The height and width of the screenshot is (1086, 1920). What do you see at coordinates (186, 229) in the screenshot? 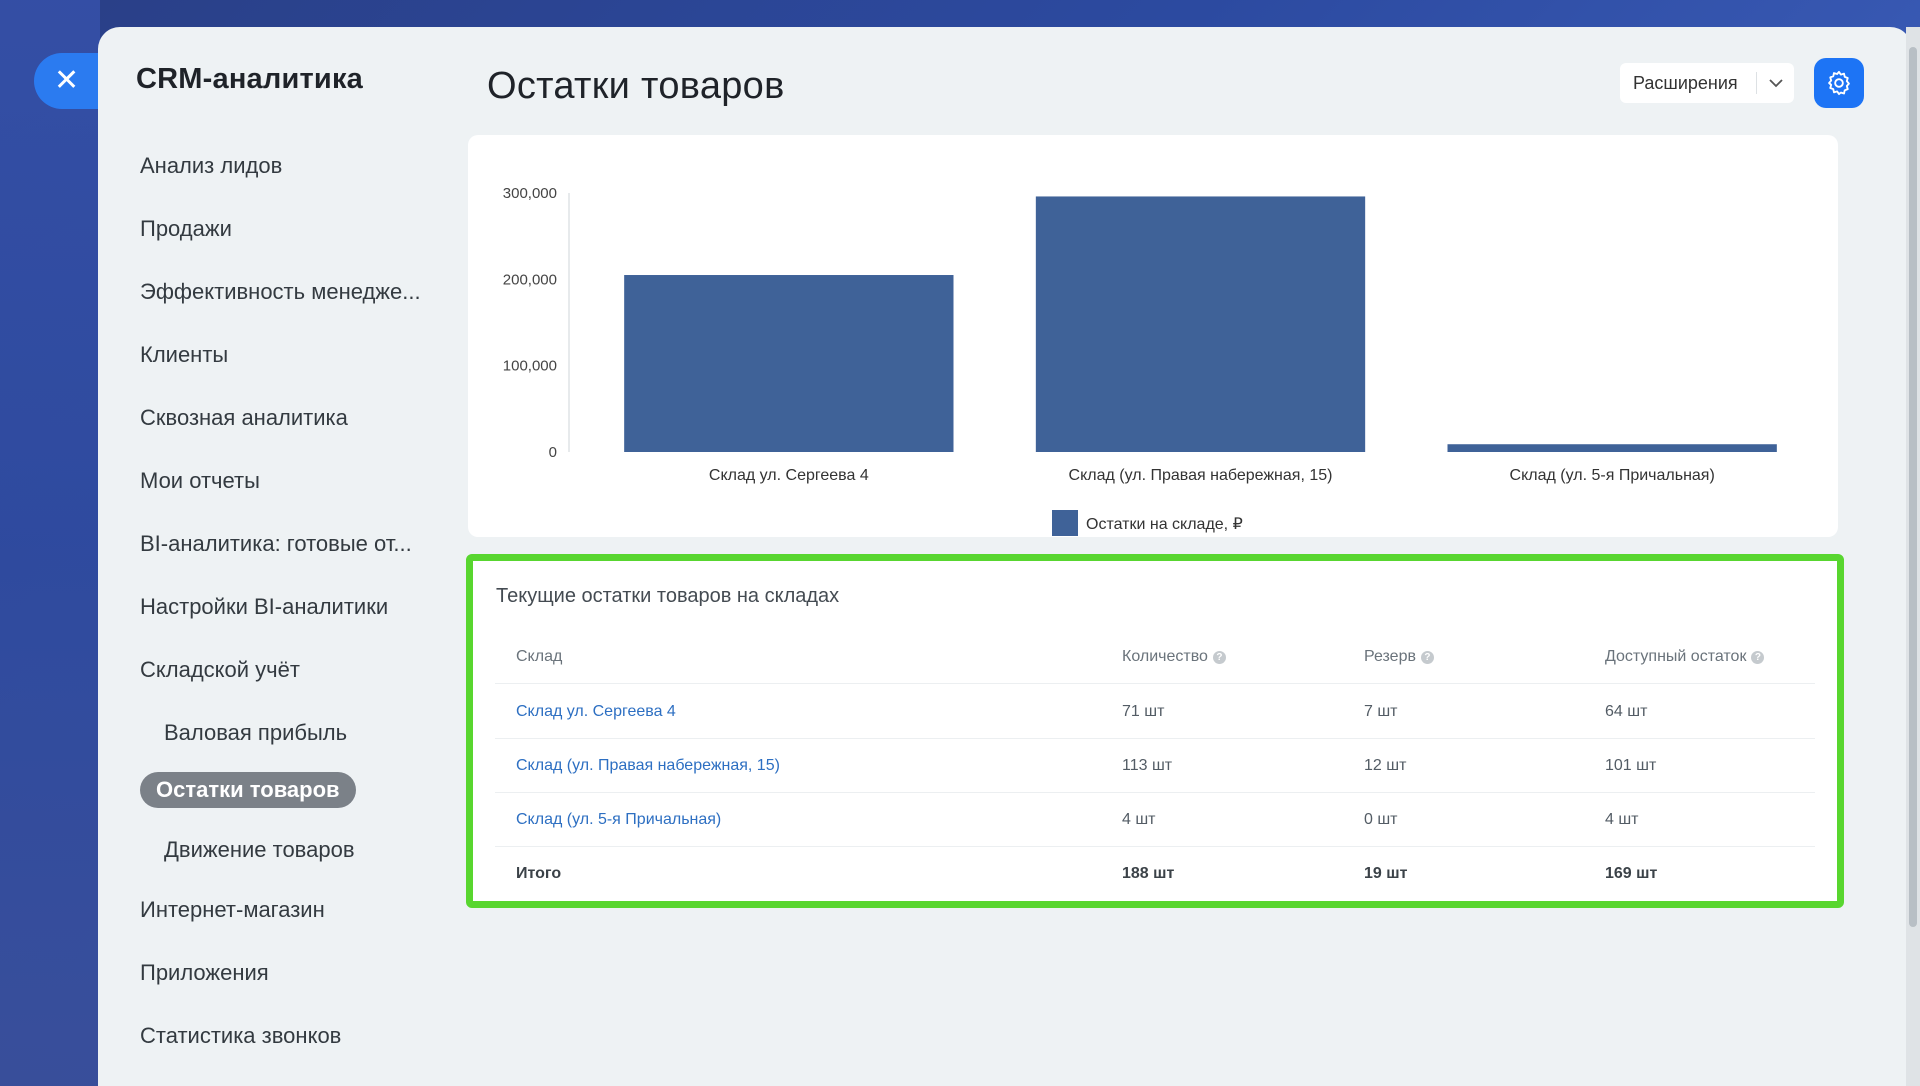
I see `sidebar-item-sales: Продажи` at bounding box center [186, 229].